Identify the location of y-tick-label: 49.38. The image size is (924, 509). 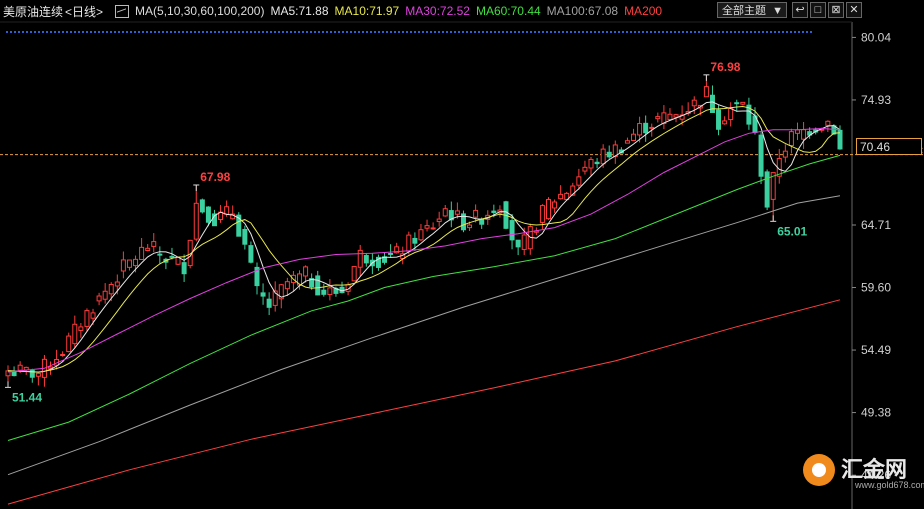
(876, 413).